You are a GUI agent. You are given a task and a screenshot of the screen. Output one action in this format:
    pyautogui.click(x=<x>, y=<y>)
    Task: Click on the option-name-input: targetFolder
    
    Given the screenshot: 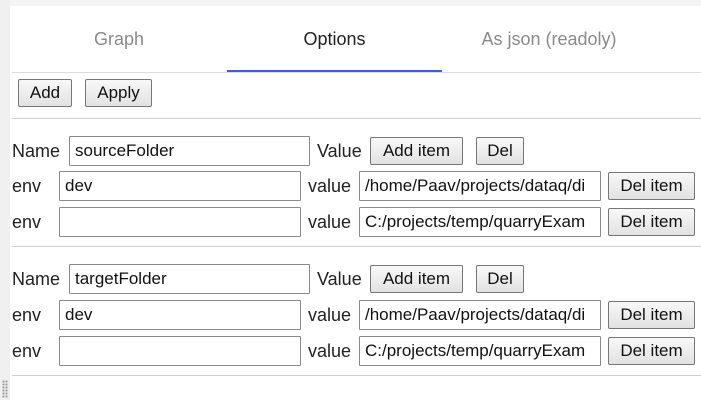 What is the action you would take?
    pyautogui.click(x=189, y=279)
    